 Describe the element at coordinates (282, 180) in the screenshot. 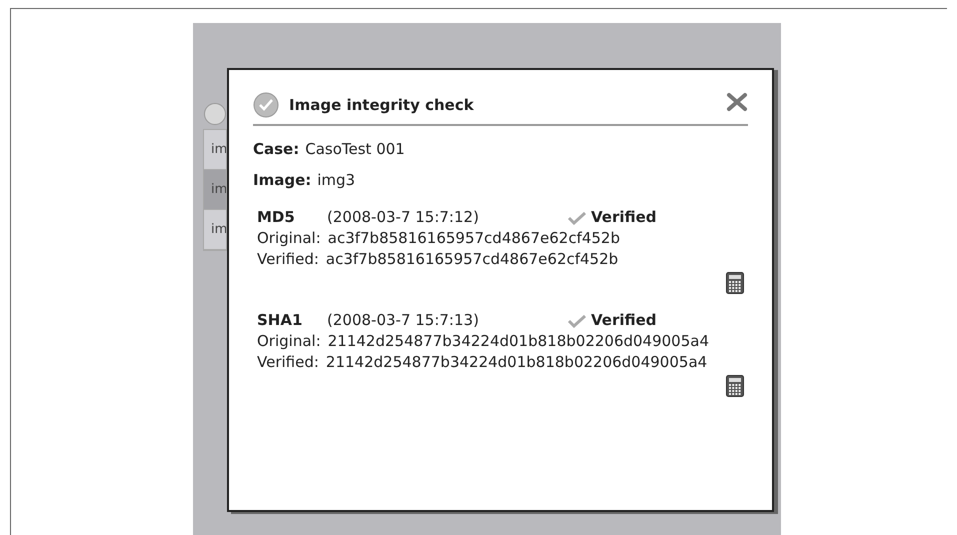

I see `field-label: Image:` at that location.